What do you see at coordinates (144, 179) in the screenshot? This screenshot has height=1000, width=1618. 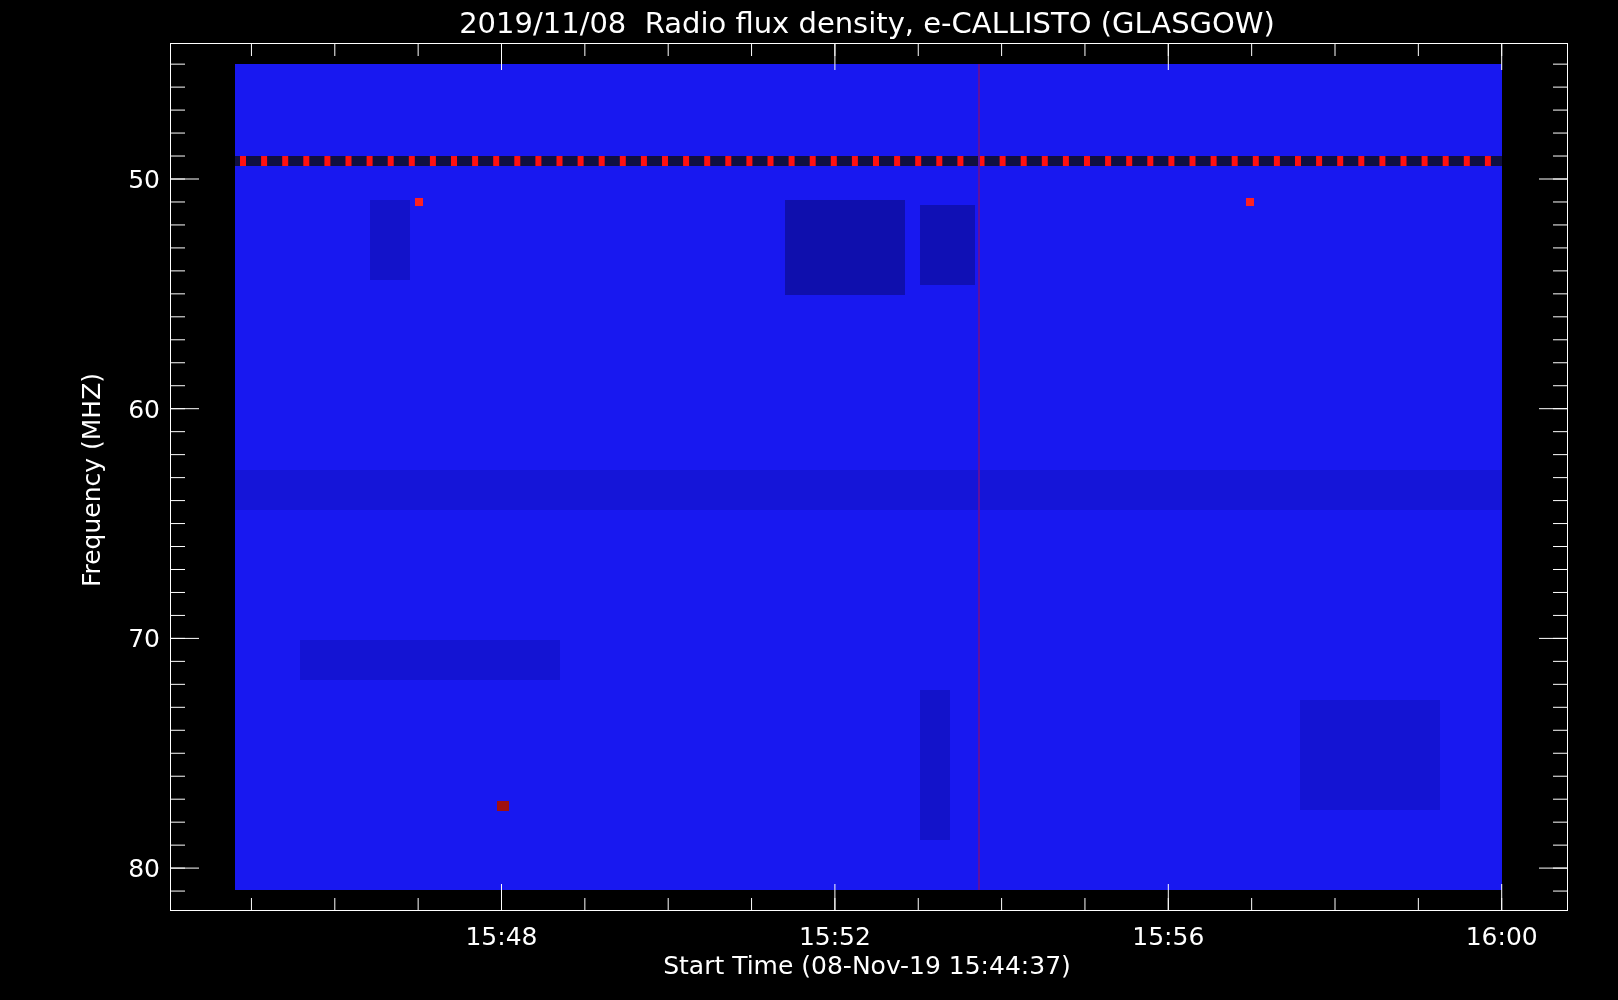 I see `y-tick-label: 50` at bounding box center [144, 179].